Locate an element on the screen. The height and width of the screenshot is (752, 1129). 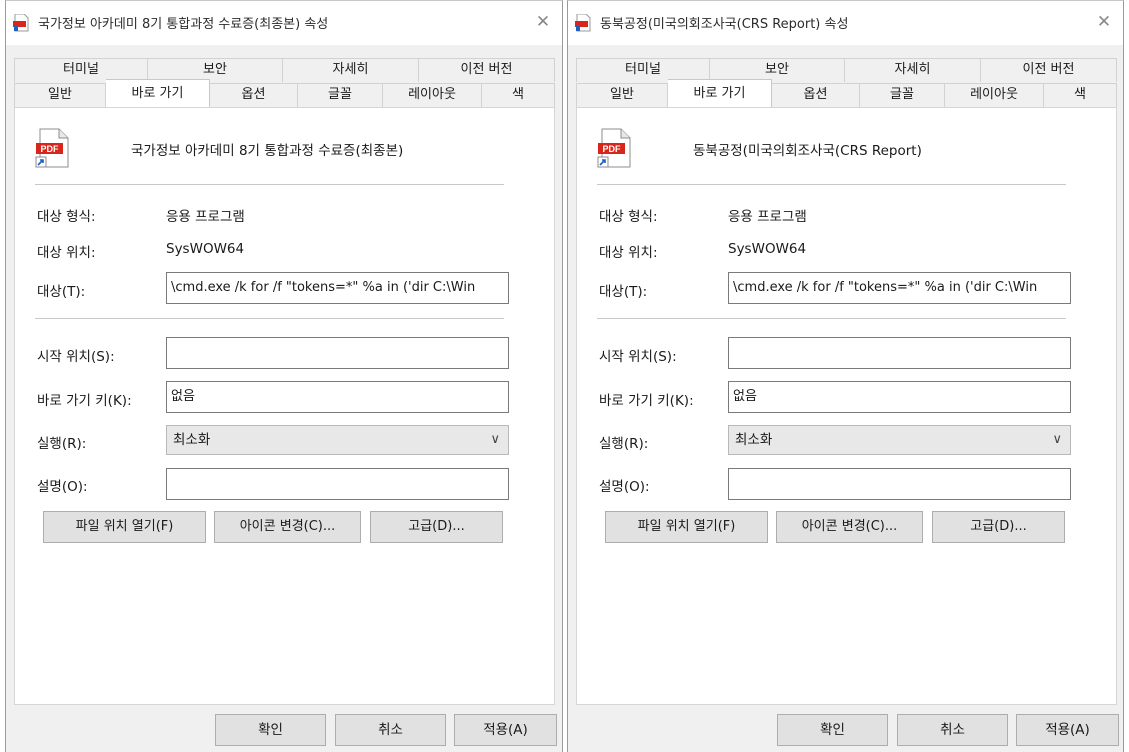
title-bar: 국가정보 아카데미 8기 통합과정 수료증(최종본) 속성 ✕ is located at coordinates (284, 23).